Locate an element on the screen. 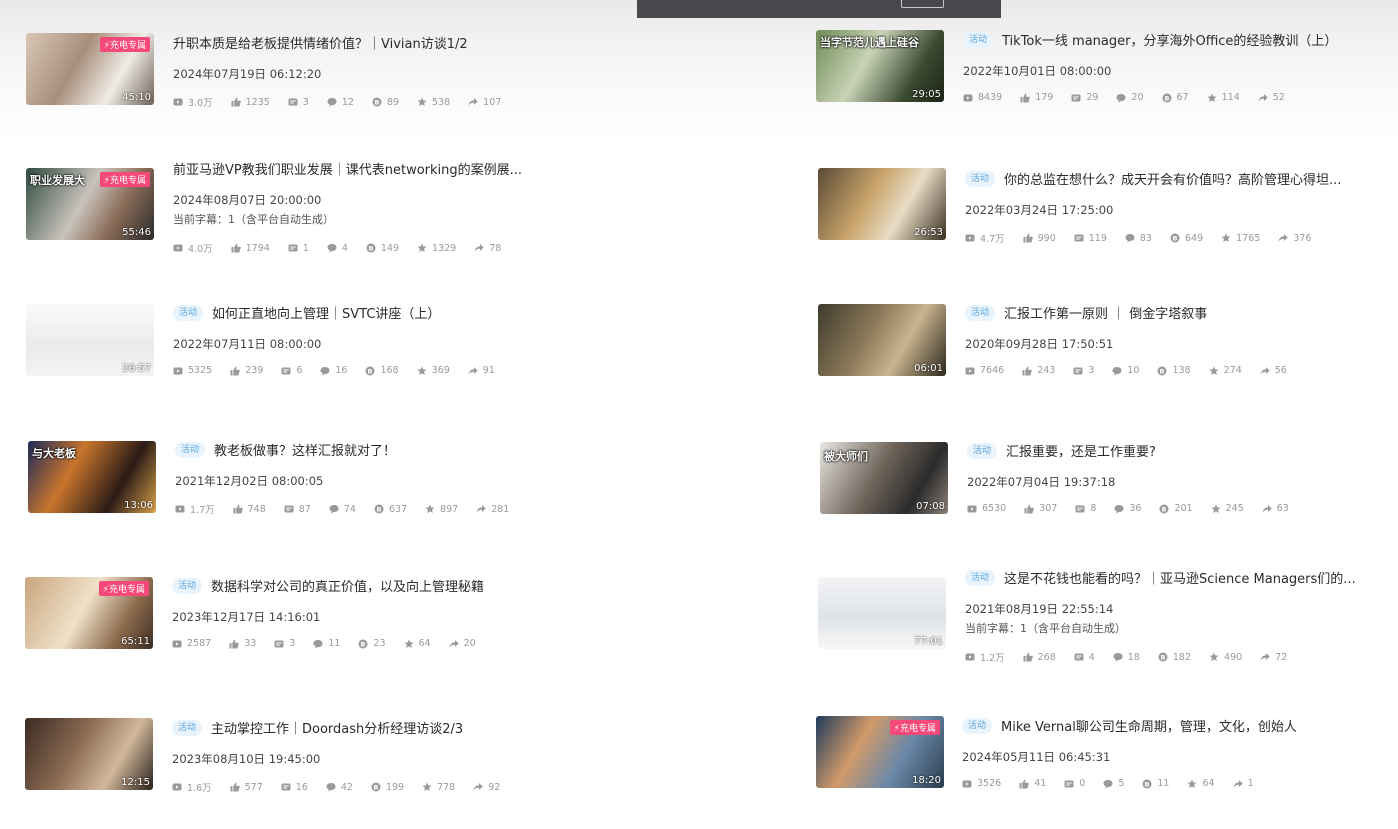 This screenshot has height=829, width=1398. video-title-link: 活动 如何正直地向上管理｜SVTC讲座（上） is located at coordinates (306, 312).